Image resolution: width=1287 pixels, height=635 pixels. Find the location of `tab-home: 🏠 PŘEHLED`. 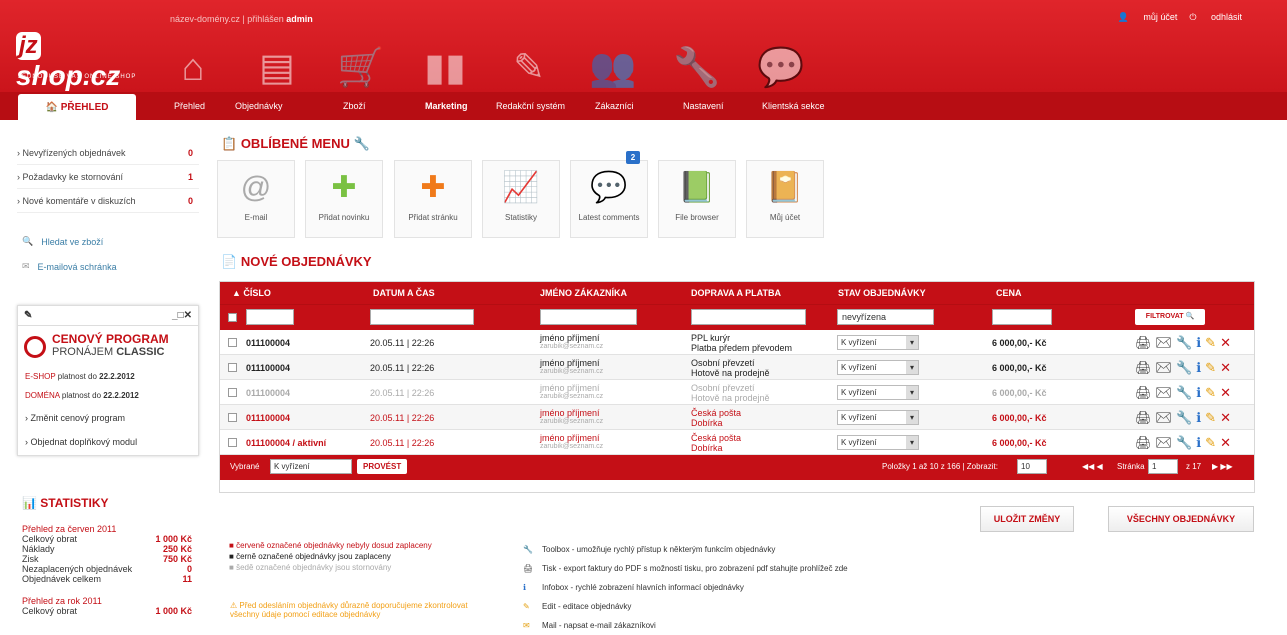

tab-home: 🏠 PŘEHLED is located at coordinates (77, 108).